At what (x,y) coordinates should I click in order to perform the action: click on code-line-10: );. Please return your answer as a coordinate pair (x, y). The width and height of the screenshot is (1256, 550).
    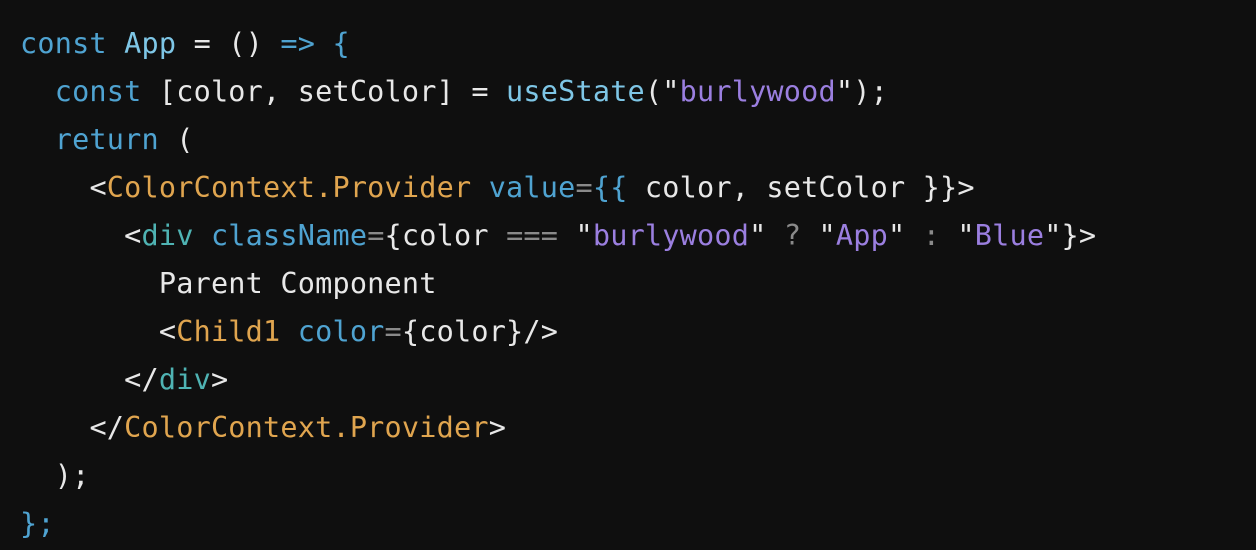
    Looking at the image, I should click on (638, 476).